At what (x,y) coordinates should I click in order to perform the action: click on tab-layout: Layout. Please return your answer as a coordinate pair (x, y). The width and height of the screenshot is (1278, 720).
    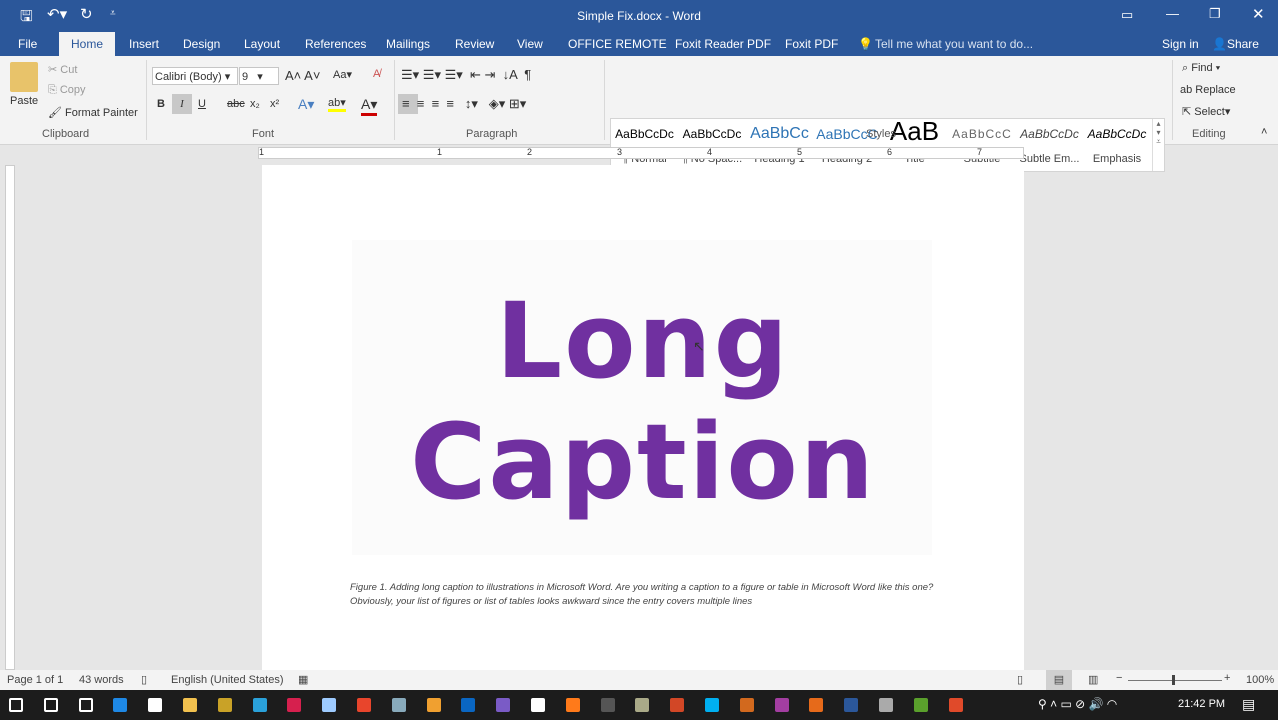
    Looking at the image, I should click on (262, 44).